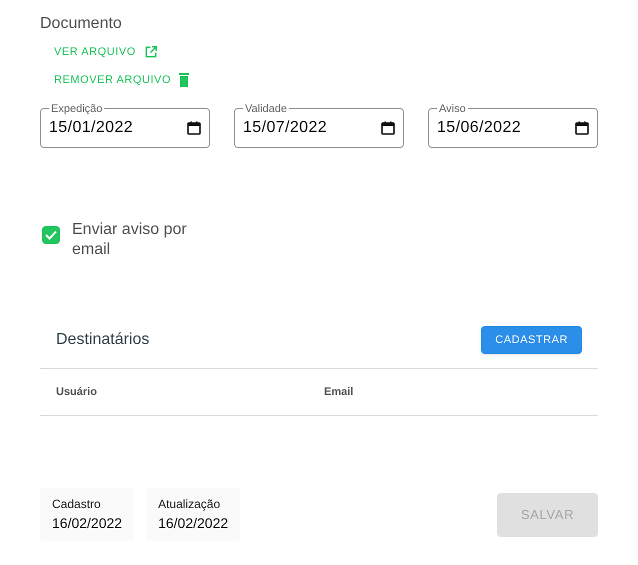  Describe the element at coordinates (122, 80) in the screenshot. I see `file-action-link: REMOVER ARQUIVO` at that location.